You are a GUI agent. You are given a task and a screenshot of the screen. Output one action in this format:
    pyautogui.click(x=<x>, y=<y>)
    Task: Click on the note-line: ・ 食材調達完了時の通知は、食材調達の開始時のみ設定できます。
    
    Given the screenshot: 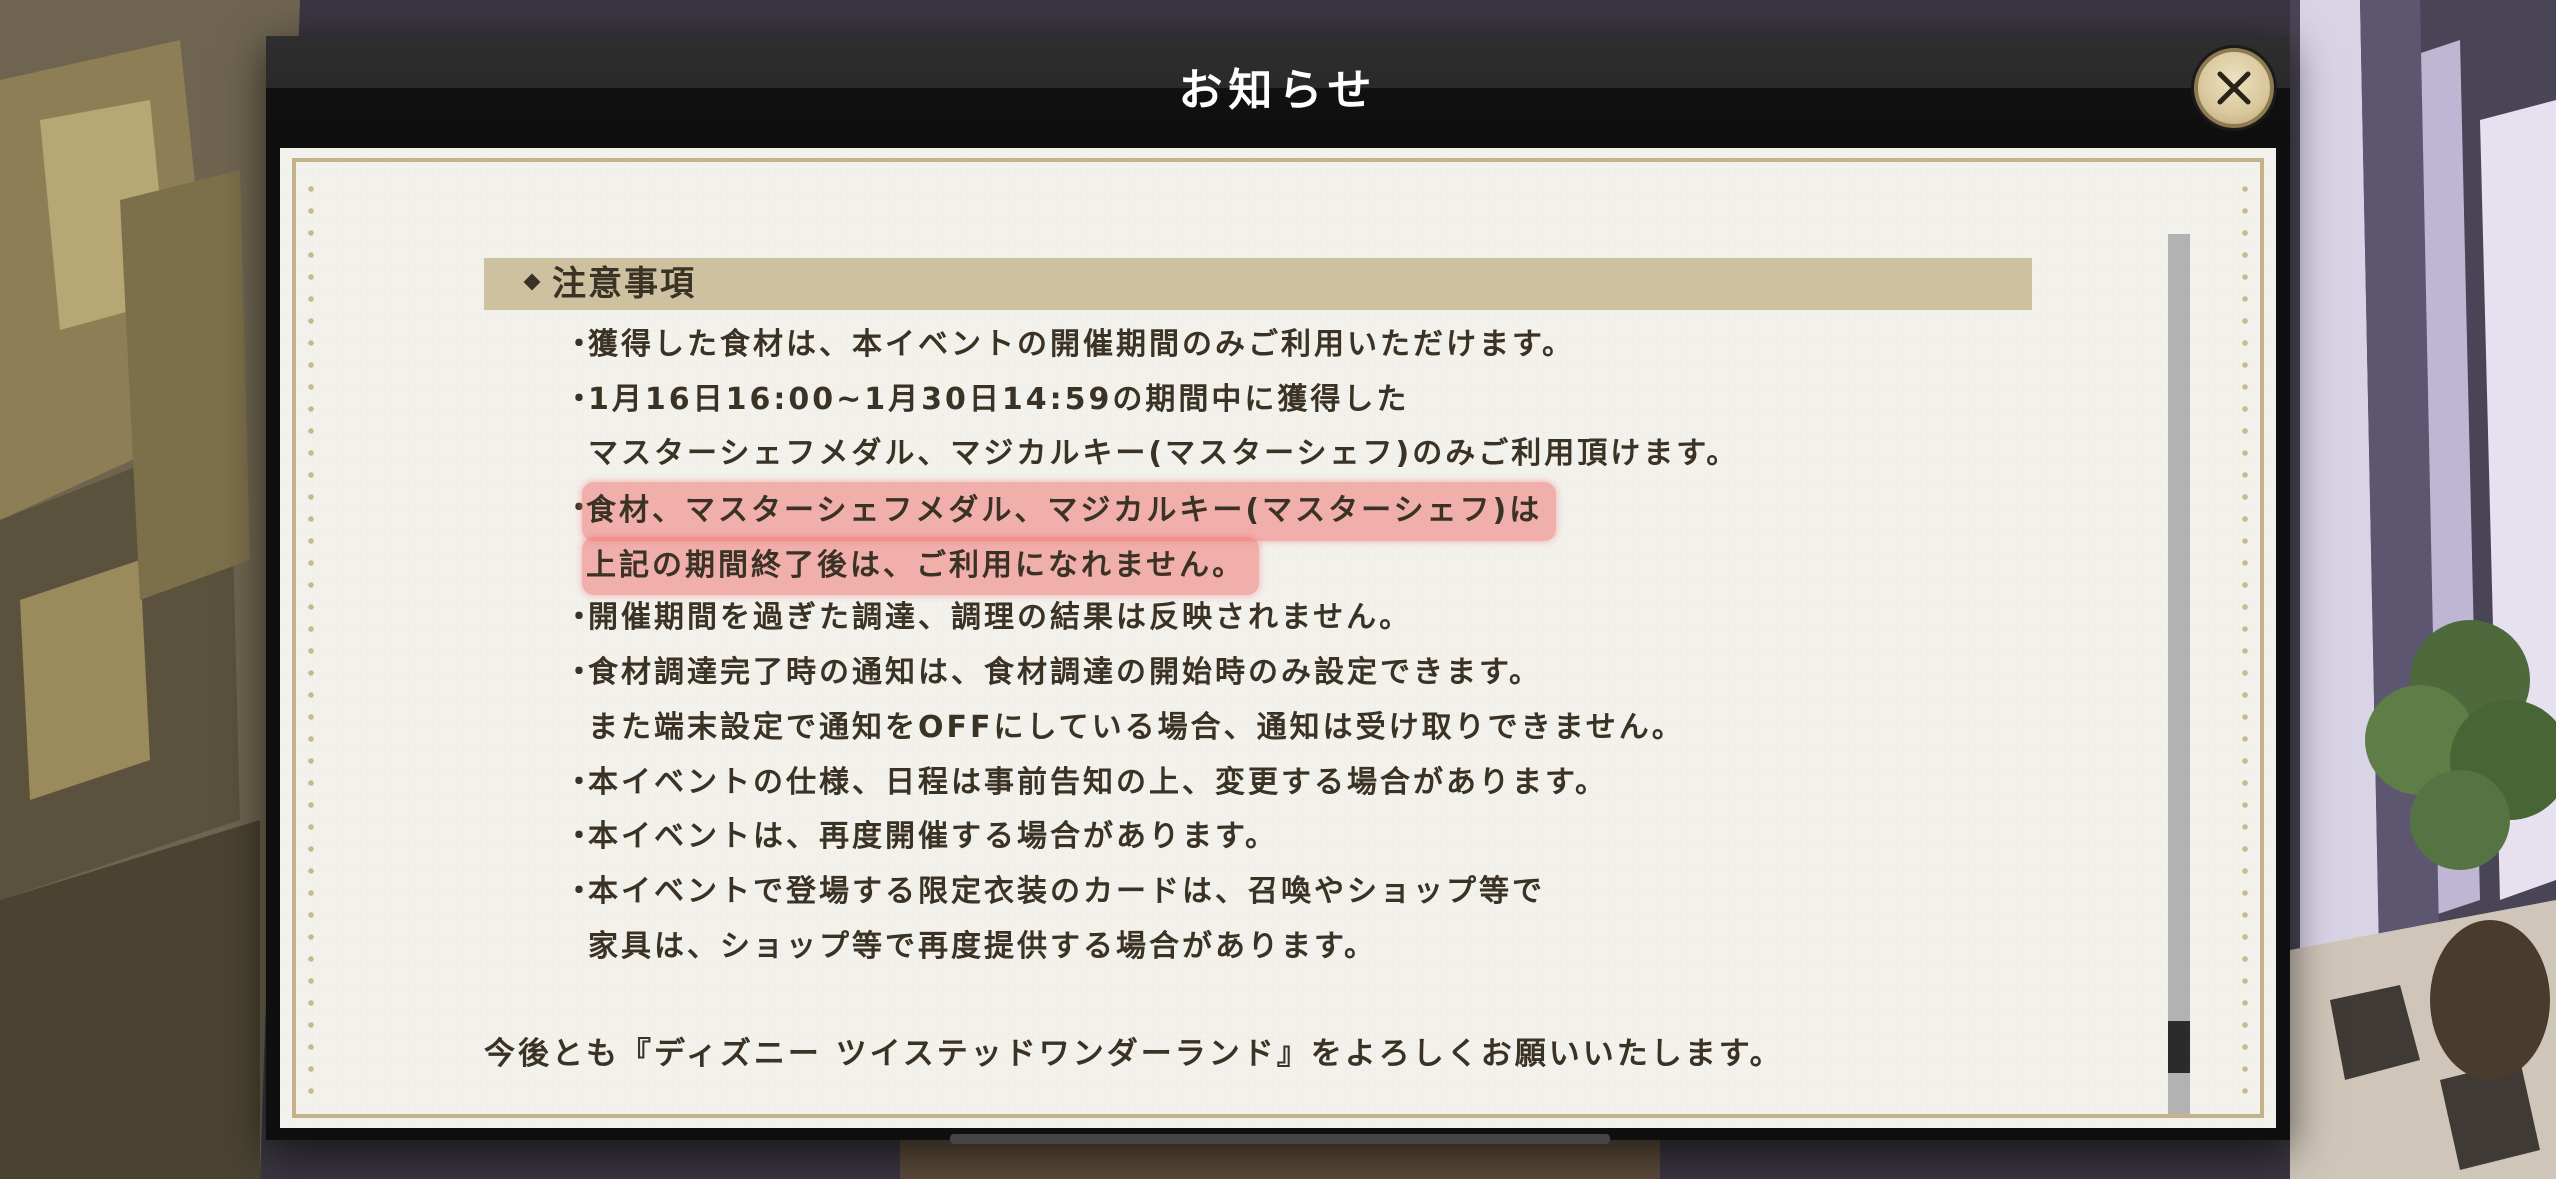 What is the action you would take?
    pyautogui.click(x=1264, y=673)
    